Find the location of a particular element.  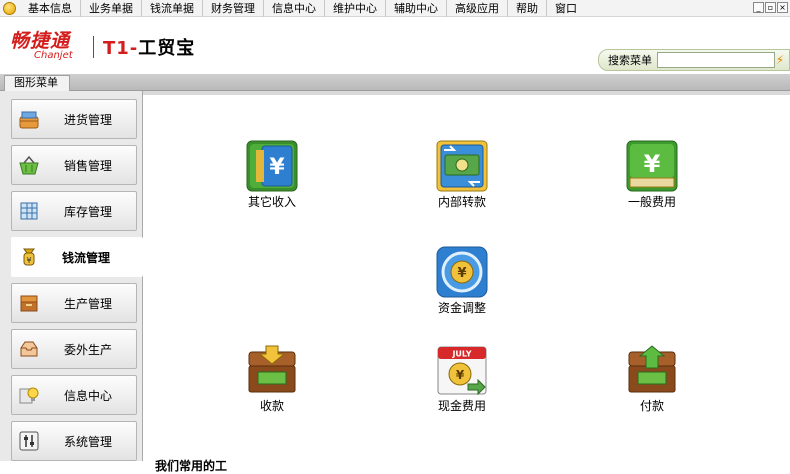

func-label: 一般费用 is located at coordinates (651, 202).